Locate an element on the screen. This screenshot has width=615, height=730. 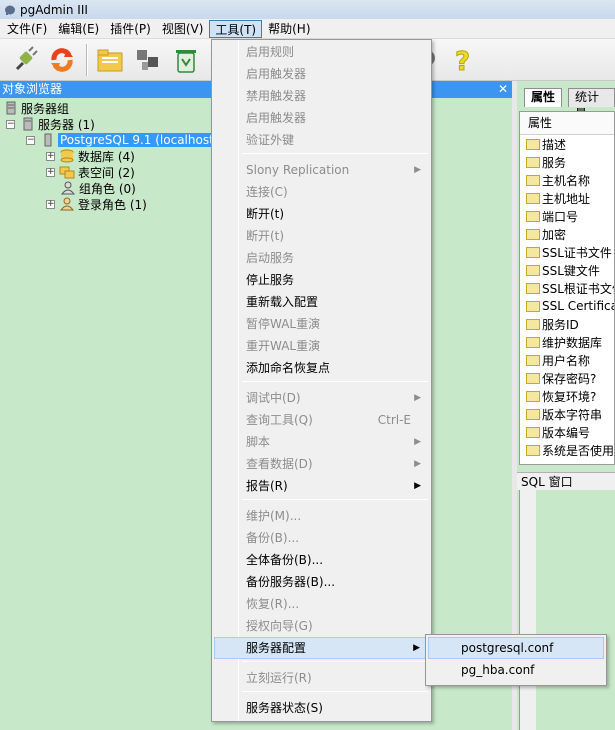
property-row: 系统是否使用 is located at coordinates (567, 450).